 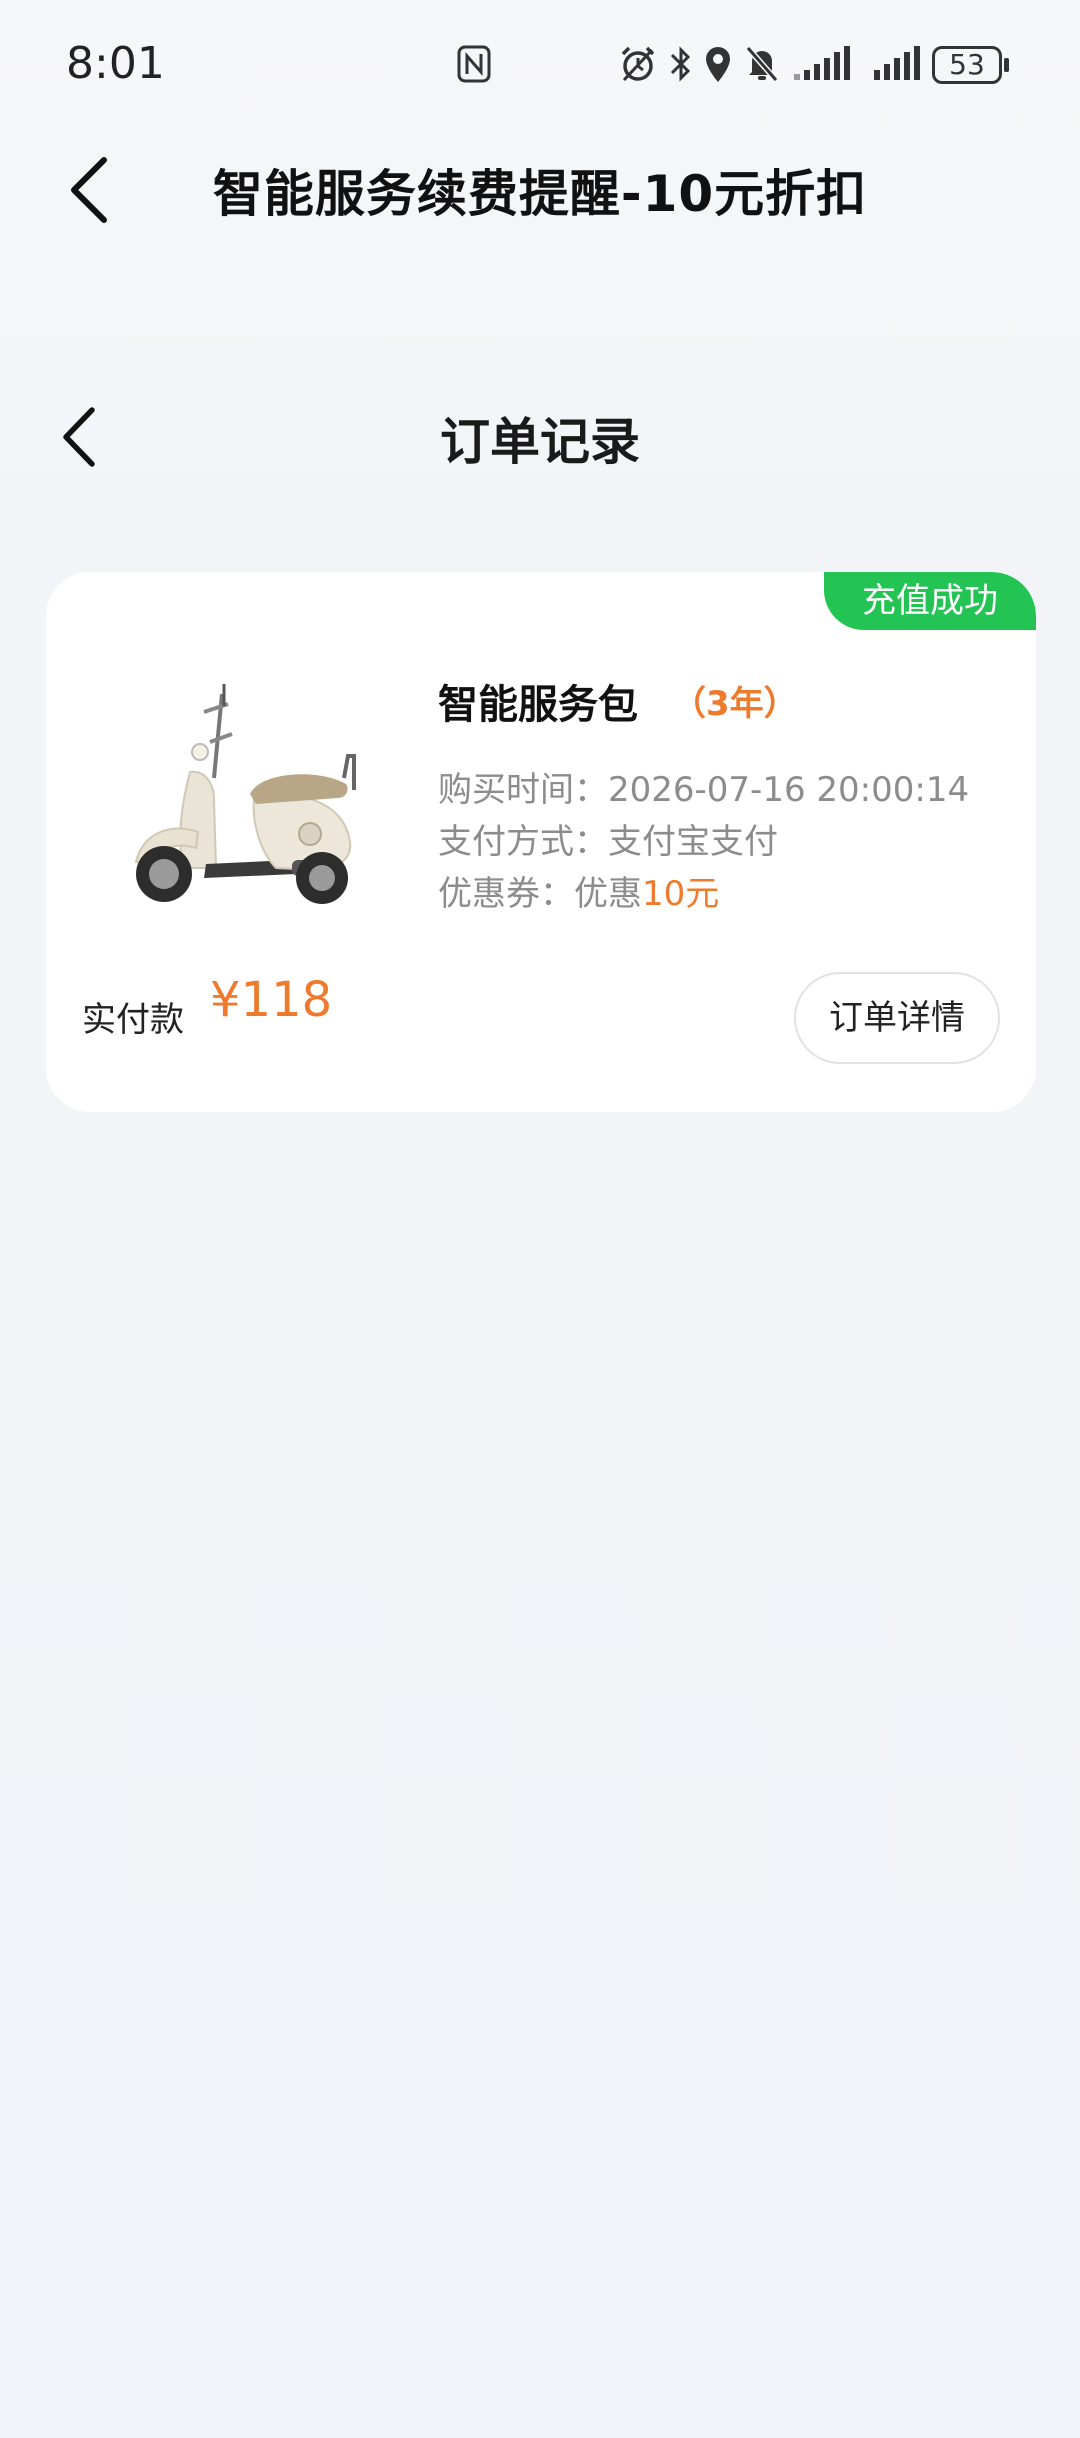 I want to click on coupon-amount: 10元, so click(x=681, y=894).